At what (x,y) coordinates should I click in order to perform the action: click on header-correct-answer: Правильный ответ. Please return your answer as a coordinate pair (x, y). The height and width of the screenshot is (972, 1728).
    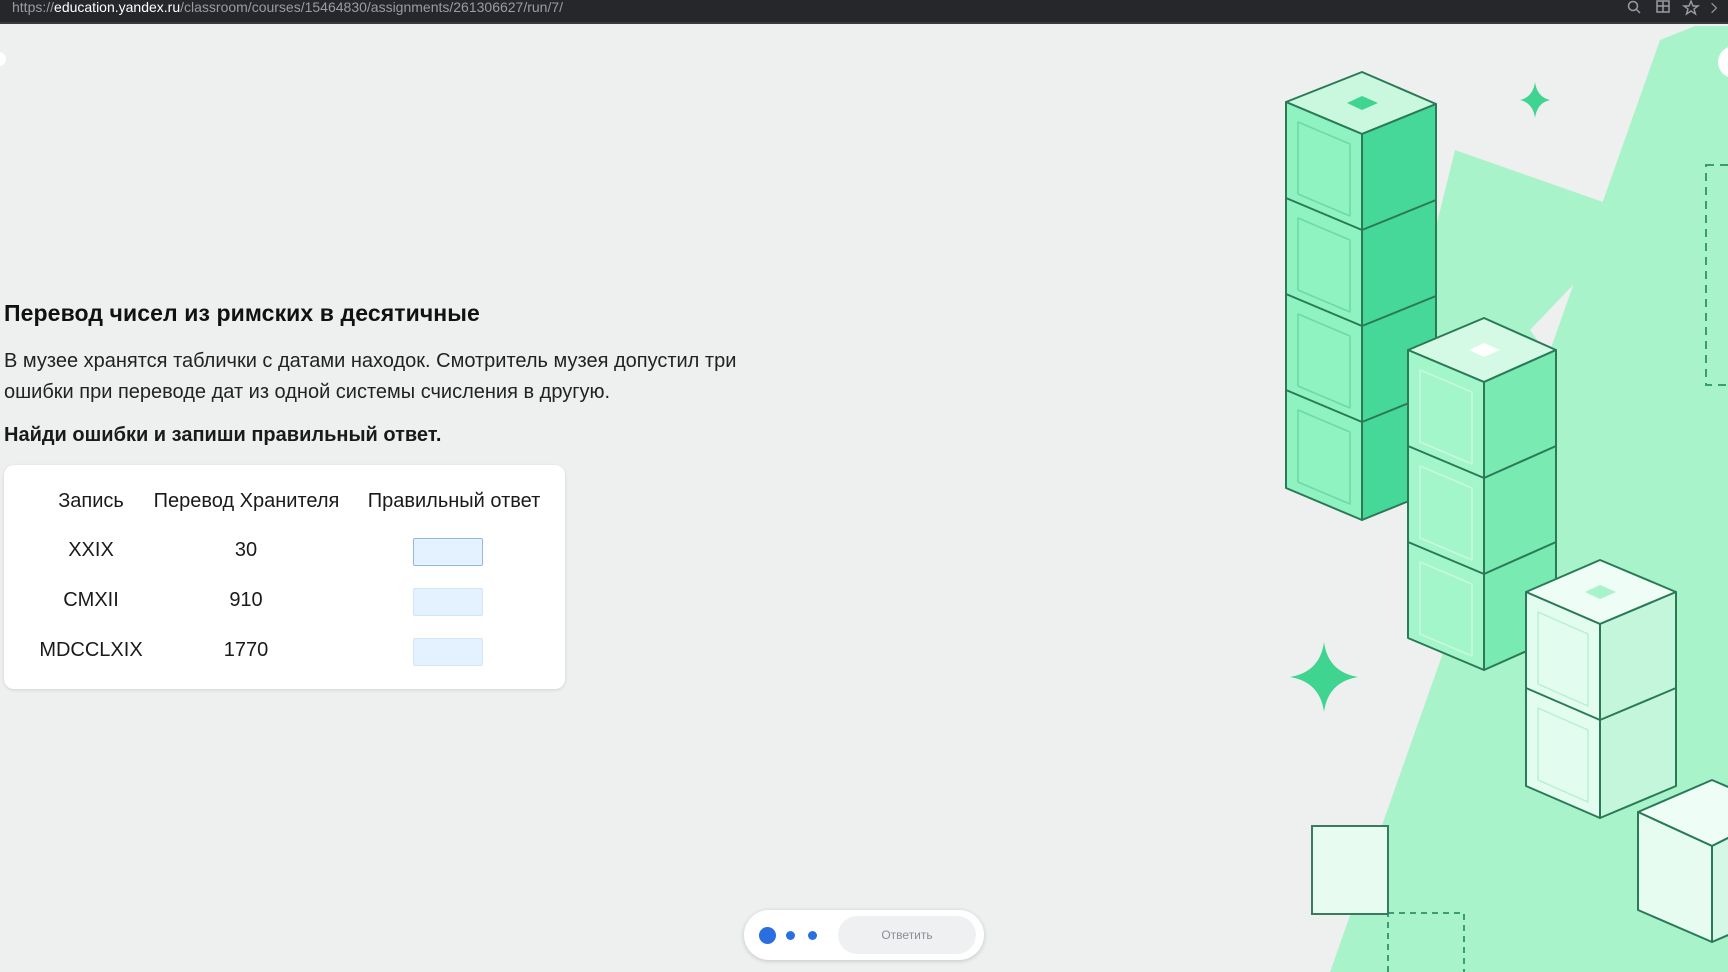
    Looking at the image, I should click on (454, 501).